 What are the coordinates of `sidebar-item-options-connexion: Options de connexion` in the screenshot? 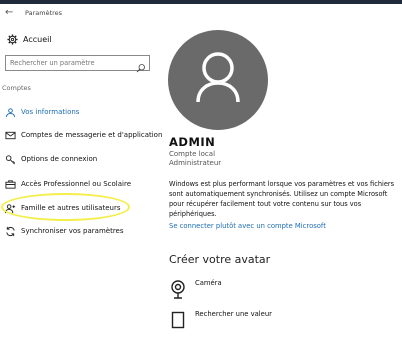 It's located at (50, 159).